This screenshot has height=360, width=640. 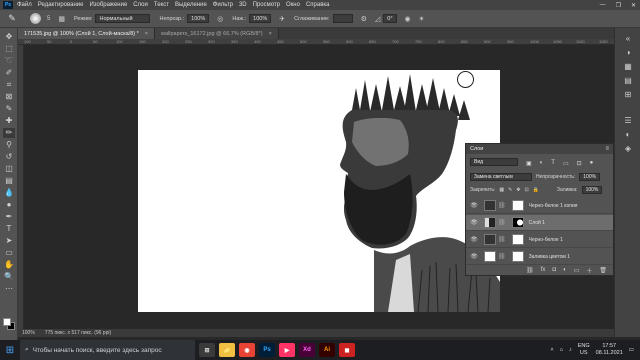 I want to click on edit-toolbar-icon: ⋯, so click(x=9, y=289).